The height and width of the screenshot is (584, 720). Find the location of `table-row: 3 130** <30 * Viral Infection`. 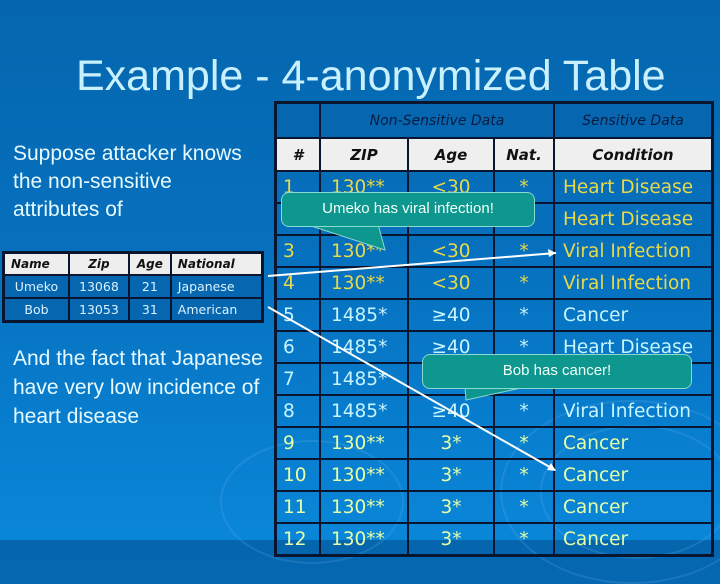

table-row: 3 130** <30 * Viral Infection is located at coordinates (494, 251).